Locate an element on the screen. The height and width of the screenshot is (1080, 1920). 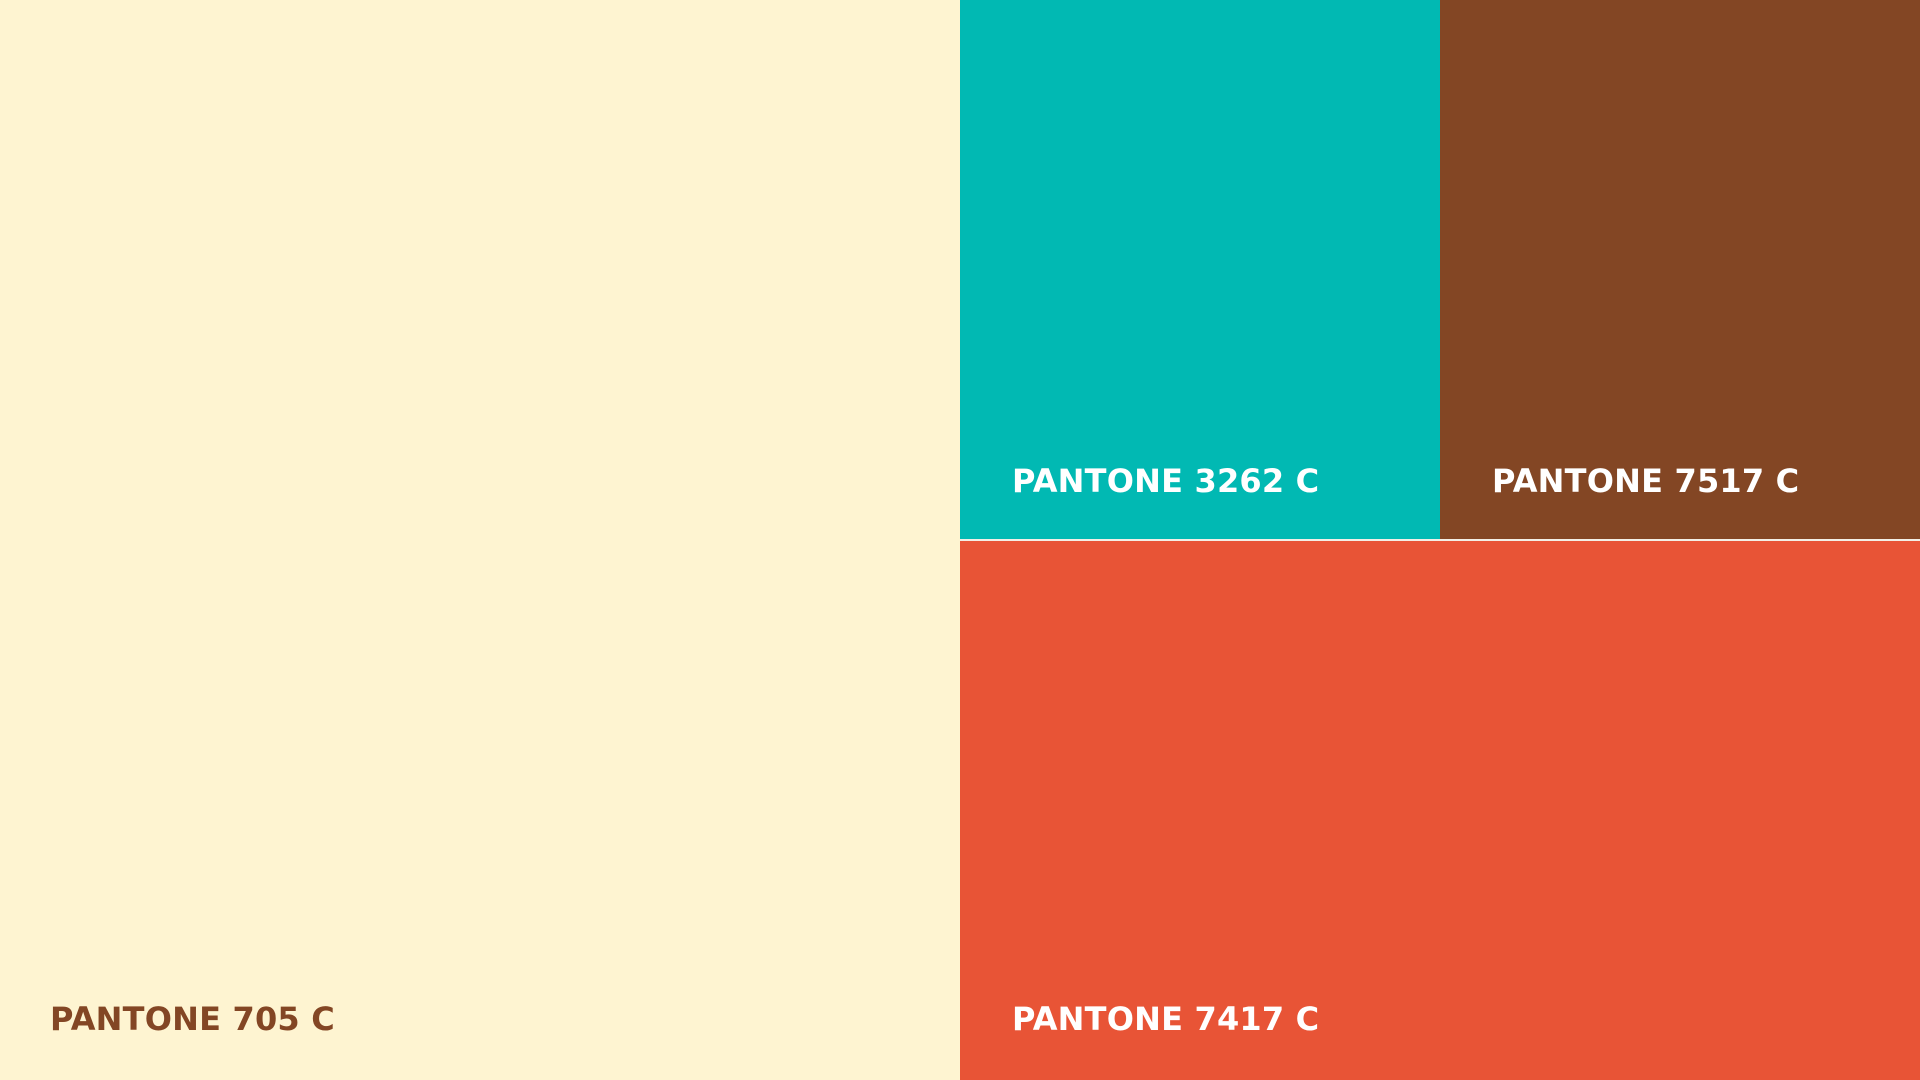
swatch-pantone-7517c: PANTONE 7517 C is located at coordinates (1680, 269).